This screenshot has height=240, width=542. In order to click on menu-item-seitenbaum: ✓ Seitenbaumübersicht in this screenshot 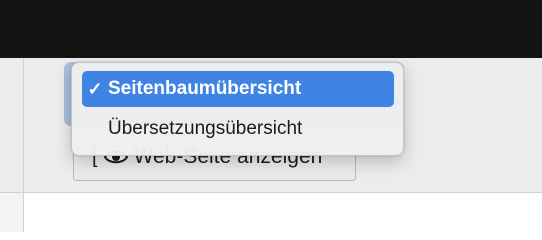, I will do `click(238, 89)`.